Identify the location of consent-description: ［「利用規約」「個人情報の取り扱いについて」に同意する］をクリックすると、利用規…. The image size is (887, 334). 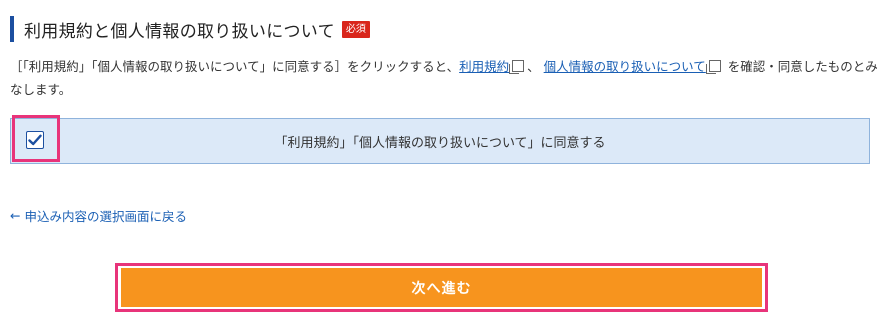
(445, 78).